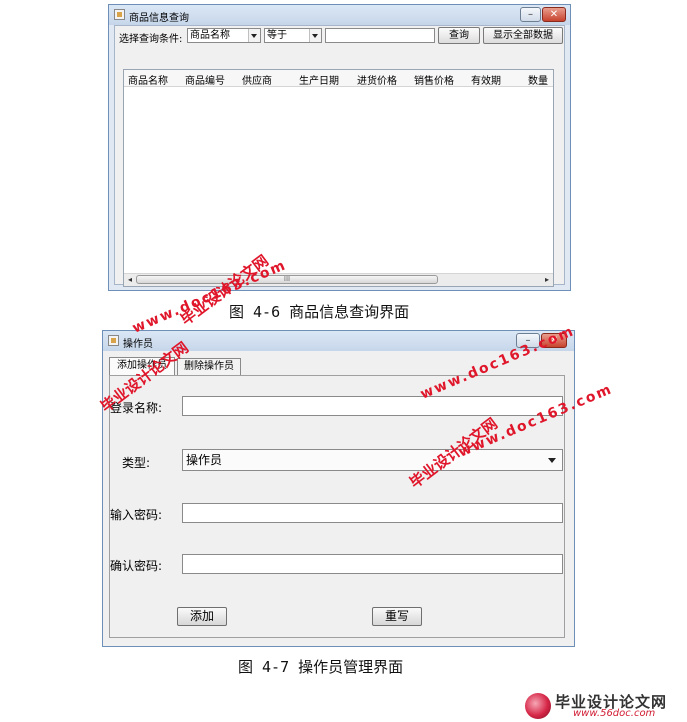  I want to click on column-header: 供应商, so click(257, 79).